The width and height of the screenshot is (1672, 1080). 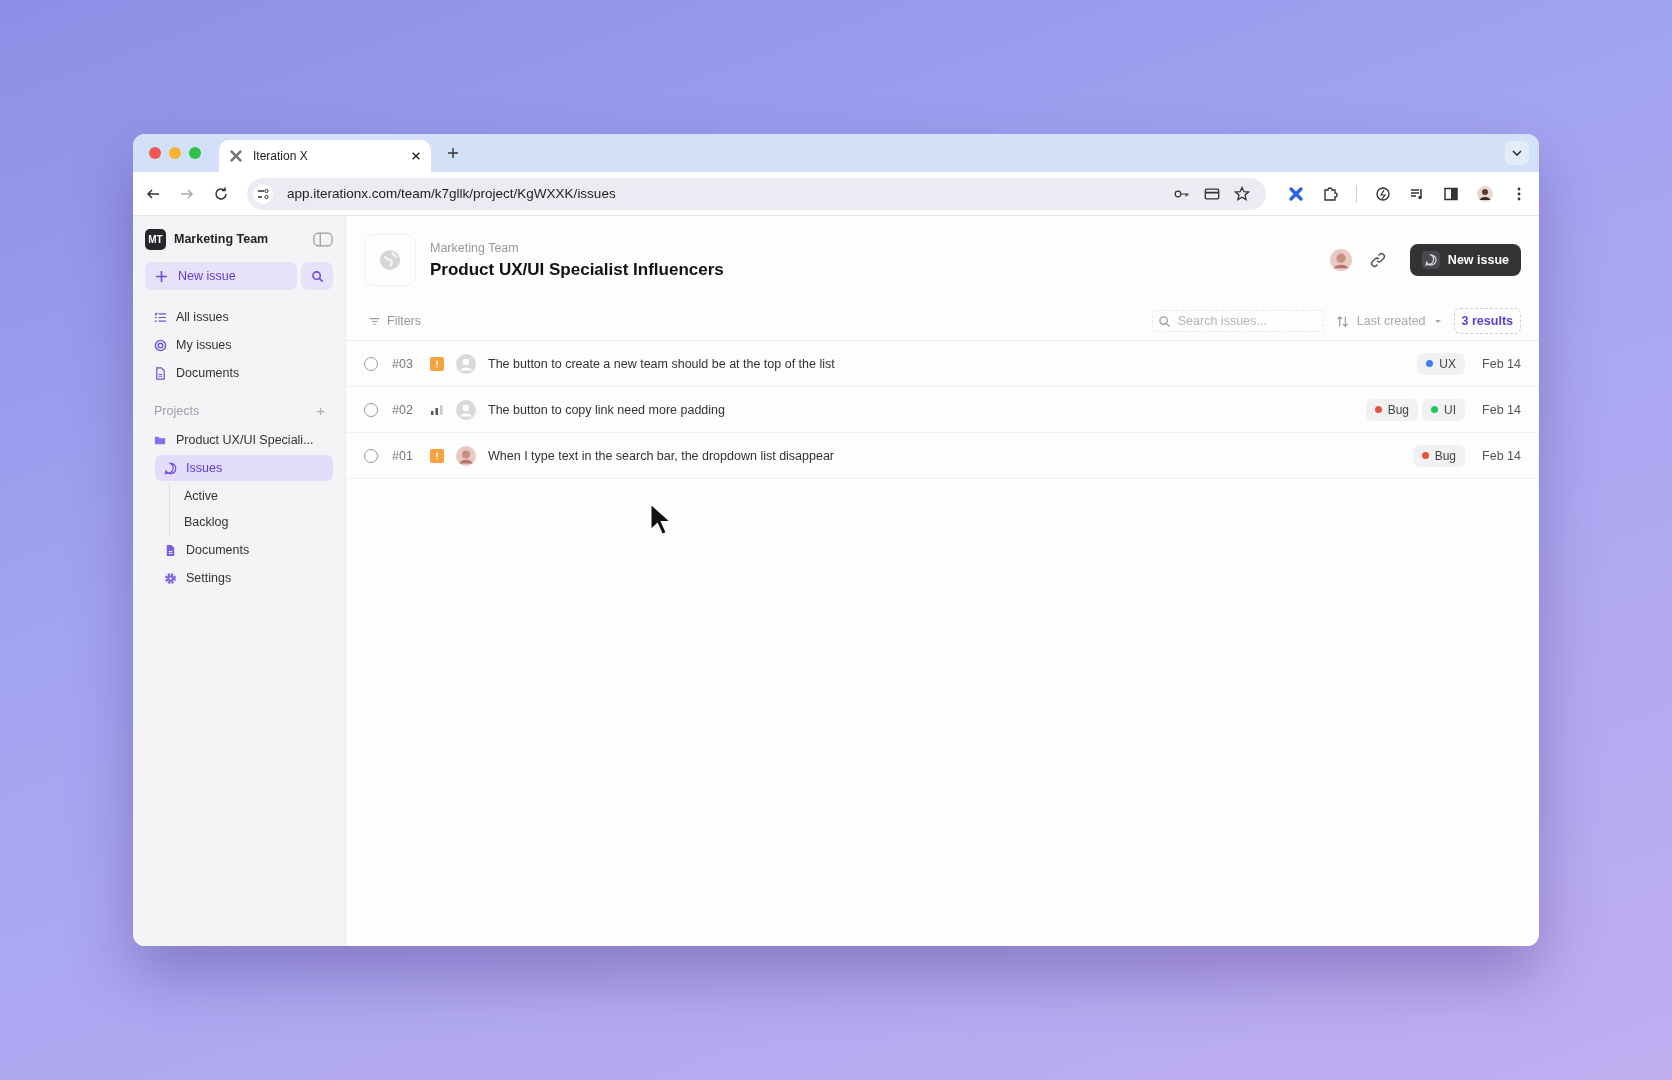 What do you see at coordinates (239, 239) in the screenshot?
I see `team-name: Marketing Team` at bounding box center [239, 239].